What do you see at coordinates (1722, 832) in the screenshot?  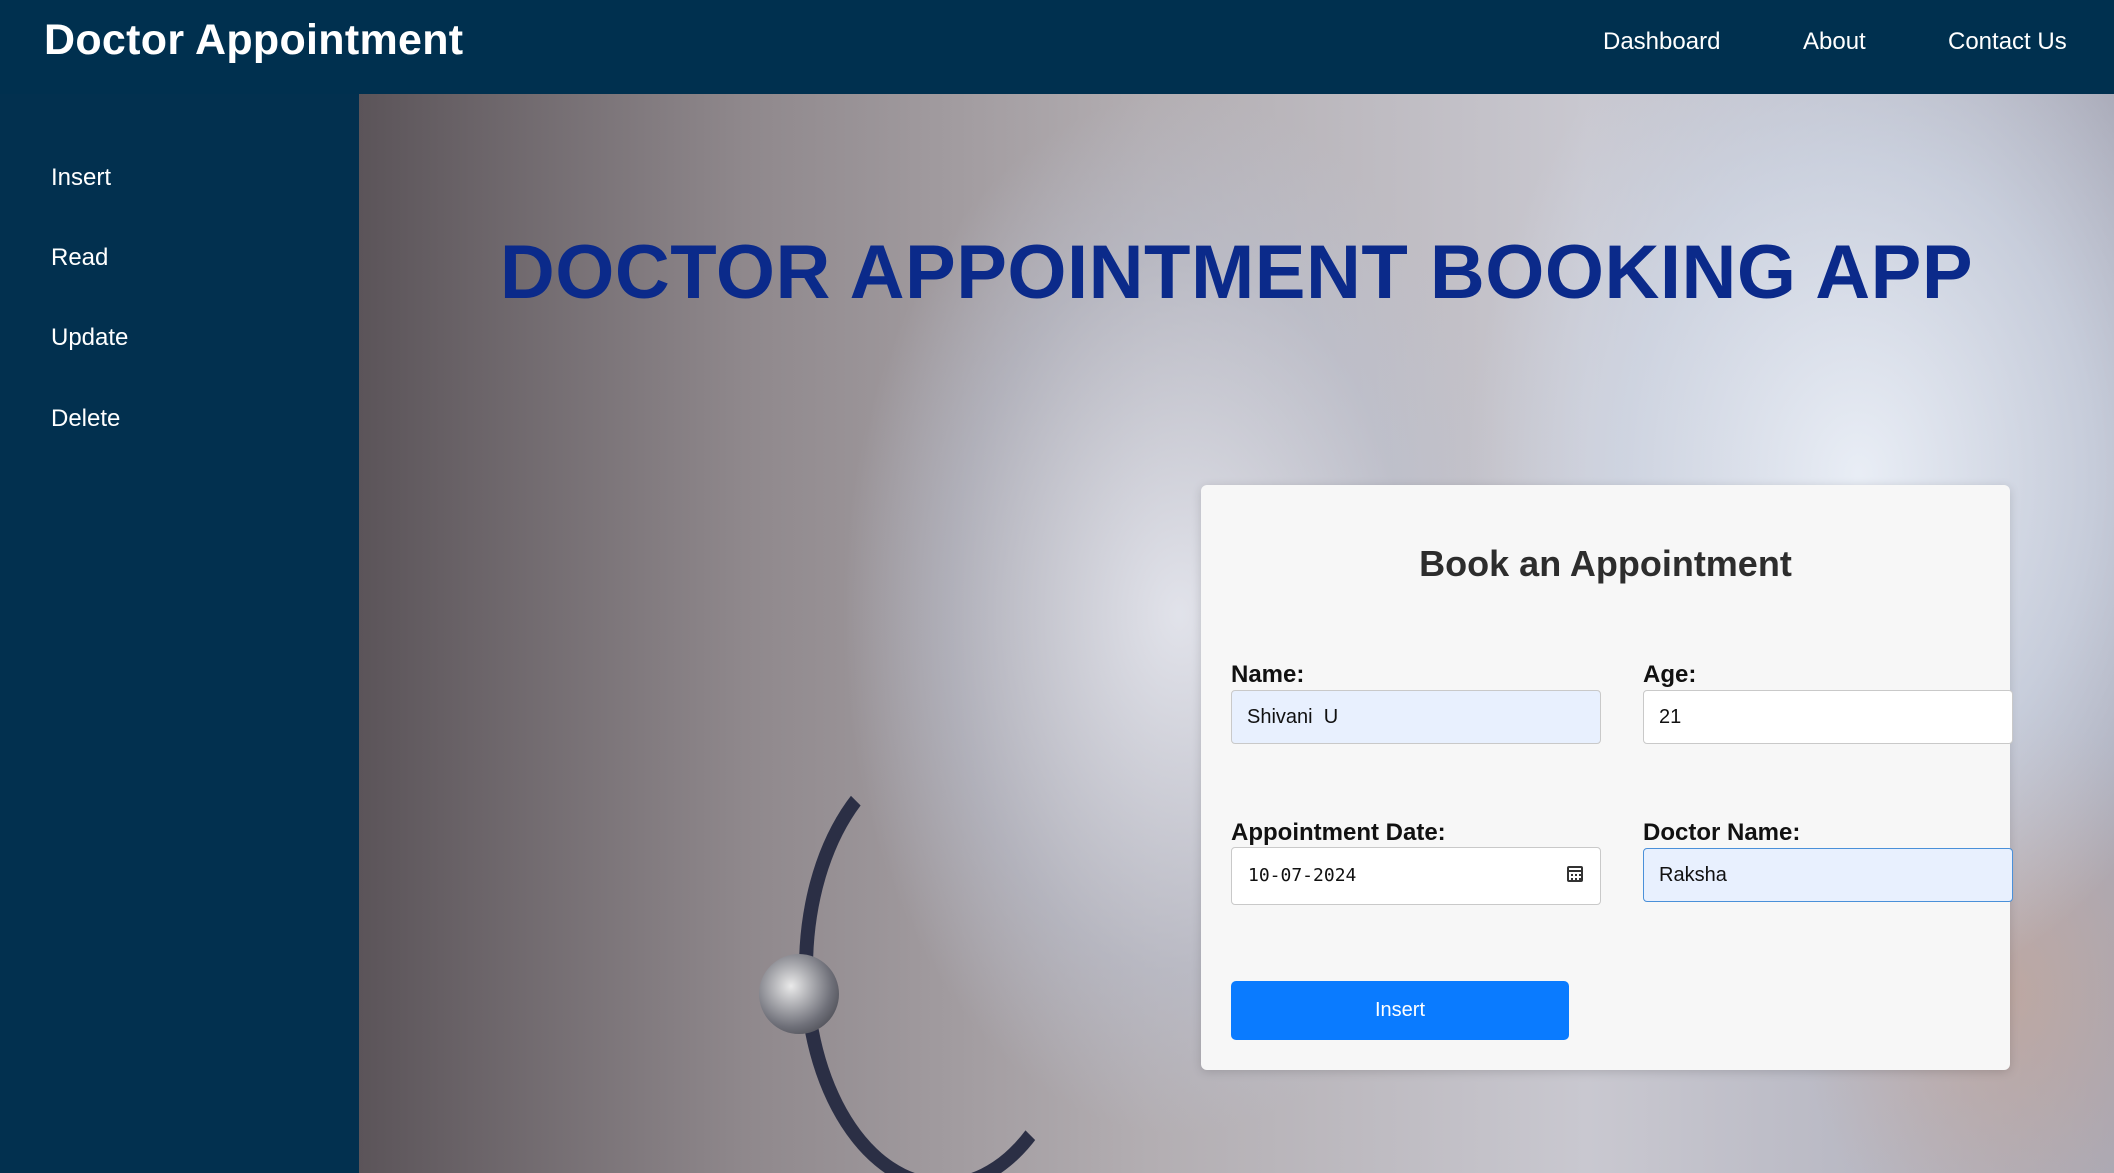 I see `doctor-name-label: Doctor Name:` at bounding box center [1722, 832].